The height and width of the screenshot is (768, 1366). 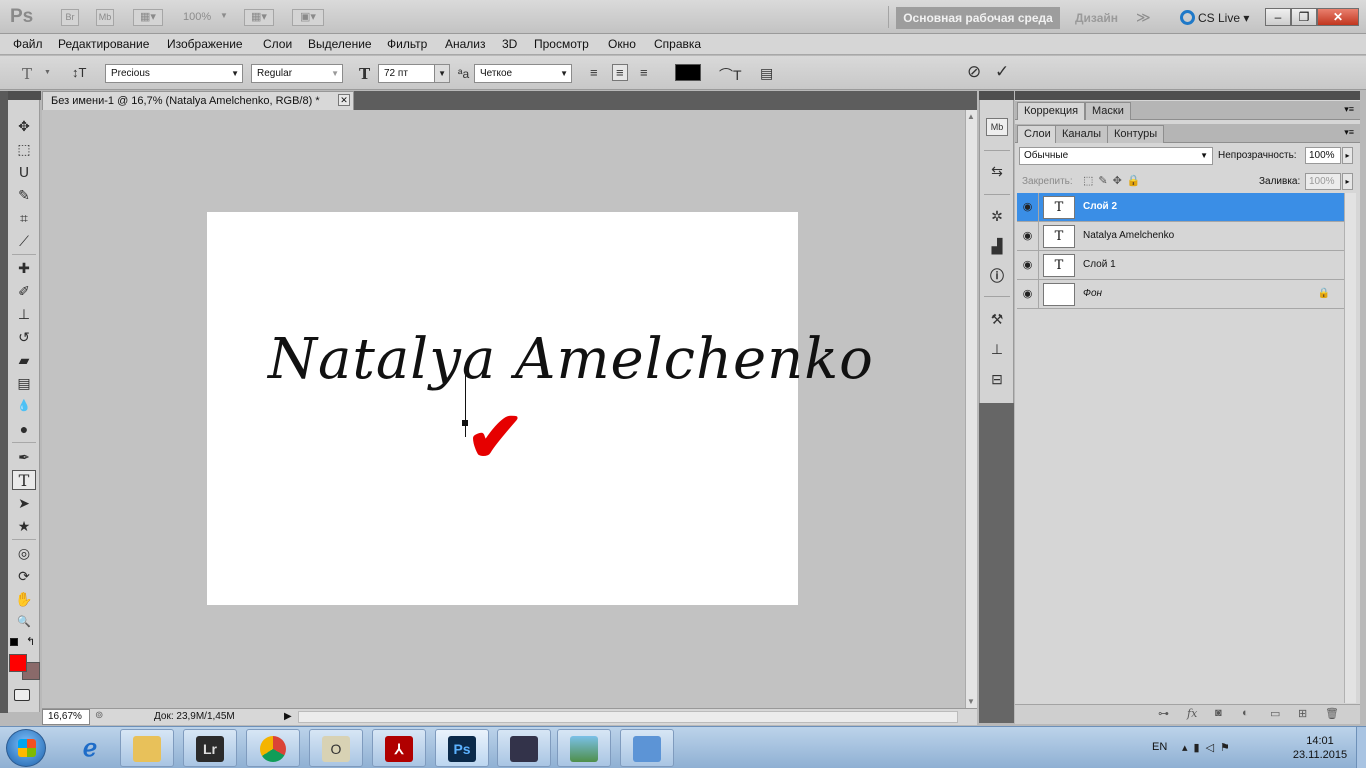 What do you see at coordinates (523, 73) in the screenshot?
I see `antialias-select: Четкое ▼` at bounding box center [523, 73].